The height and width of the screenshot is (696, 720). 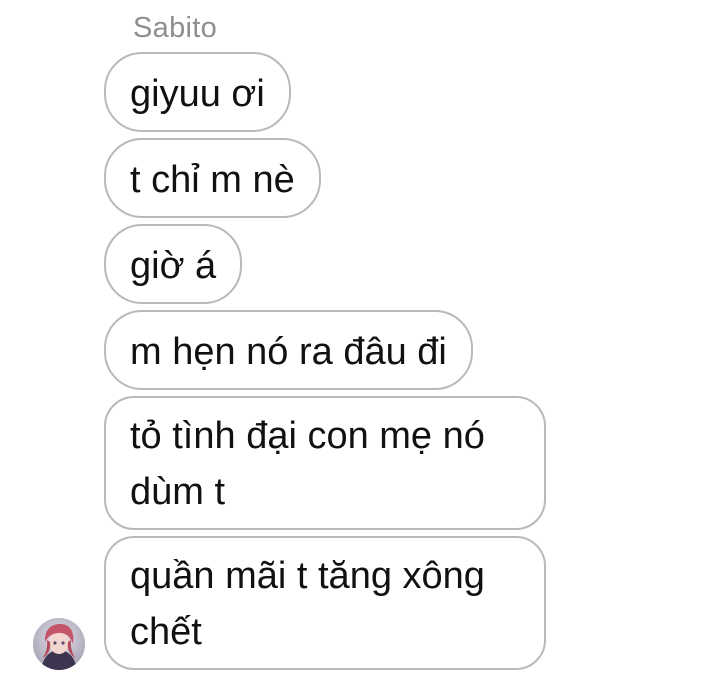 What do you see at coordinates (325, 463) in the screenshot?
I see `message-bubble: tỏ tình đại con mẹ nó dùm t` at bounding box center [325, 463].